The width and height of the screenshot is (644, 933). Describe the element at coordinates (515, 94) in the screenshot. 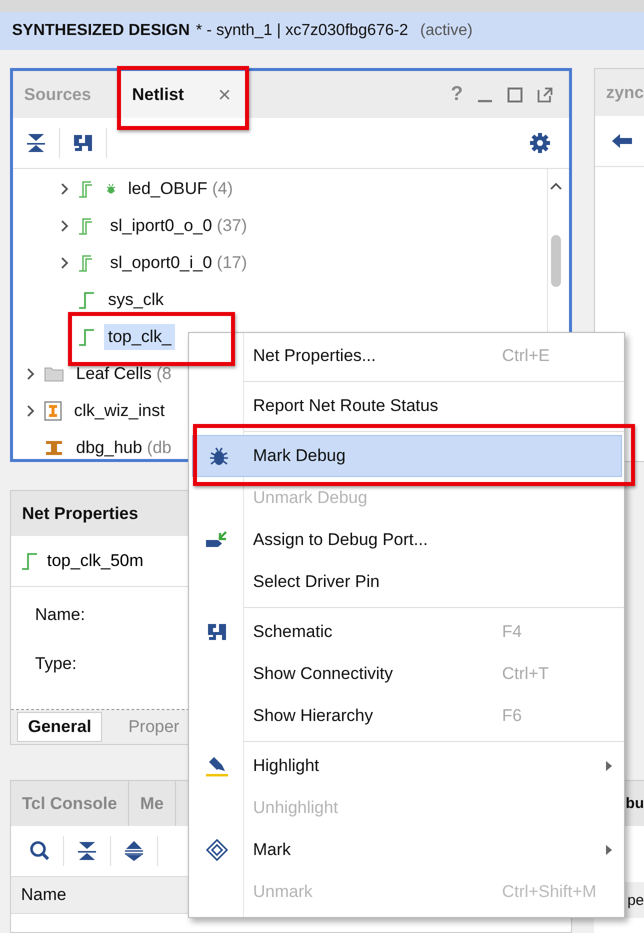

I see `maximize-icon` at that location.